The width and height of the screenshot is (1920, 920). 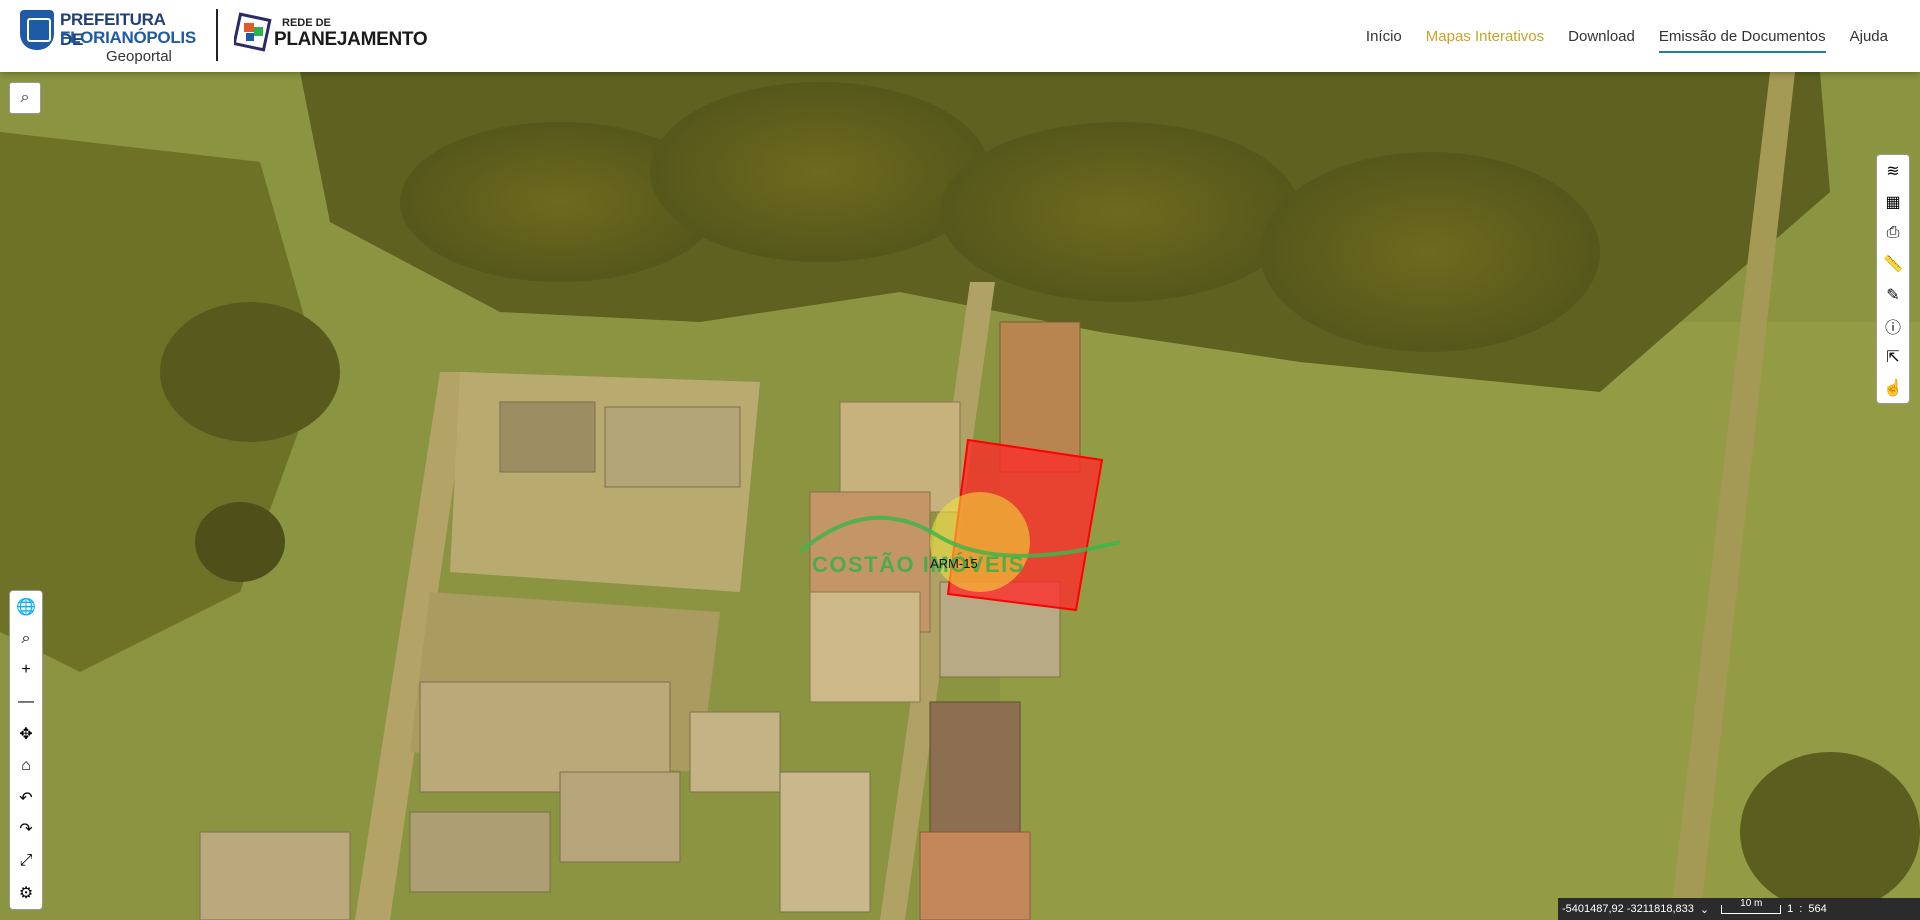 I want to click on rede-line1: REDE DE, so click(x=306, y=23).